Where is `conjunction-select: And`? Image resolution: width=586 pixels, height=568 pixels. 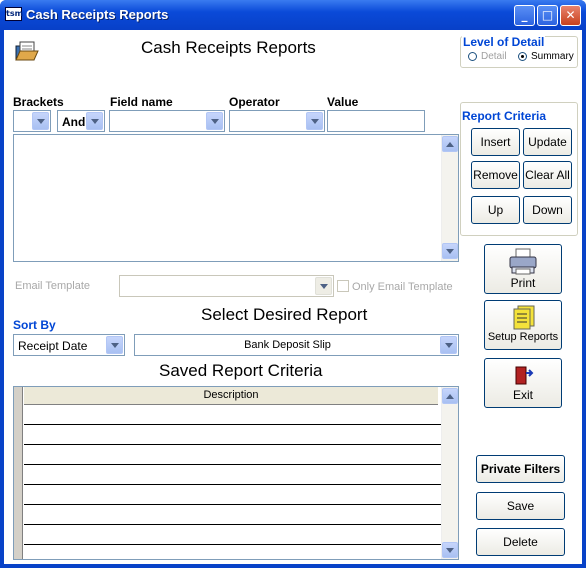 conjunction-select: And is located at coordinates (81, 121).